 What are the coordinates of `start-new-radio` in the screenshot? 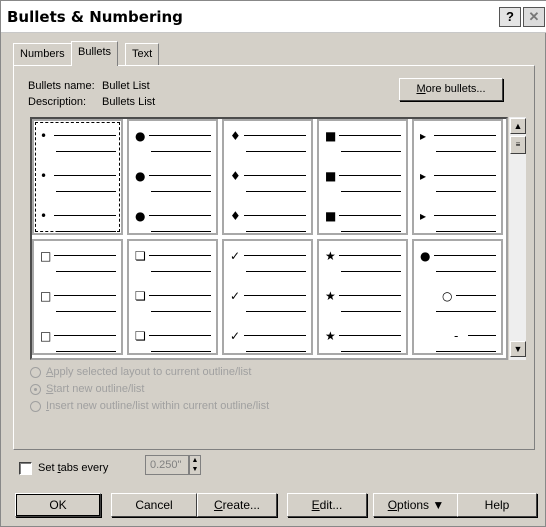 It's located at (35, 389).